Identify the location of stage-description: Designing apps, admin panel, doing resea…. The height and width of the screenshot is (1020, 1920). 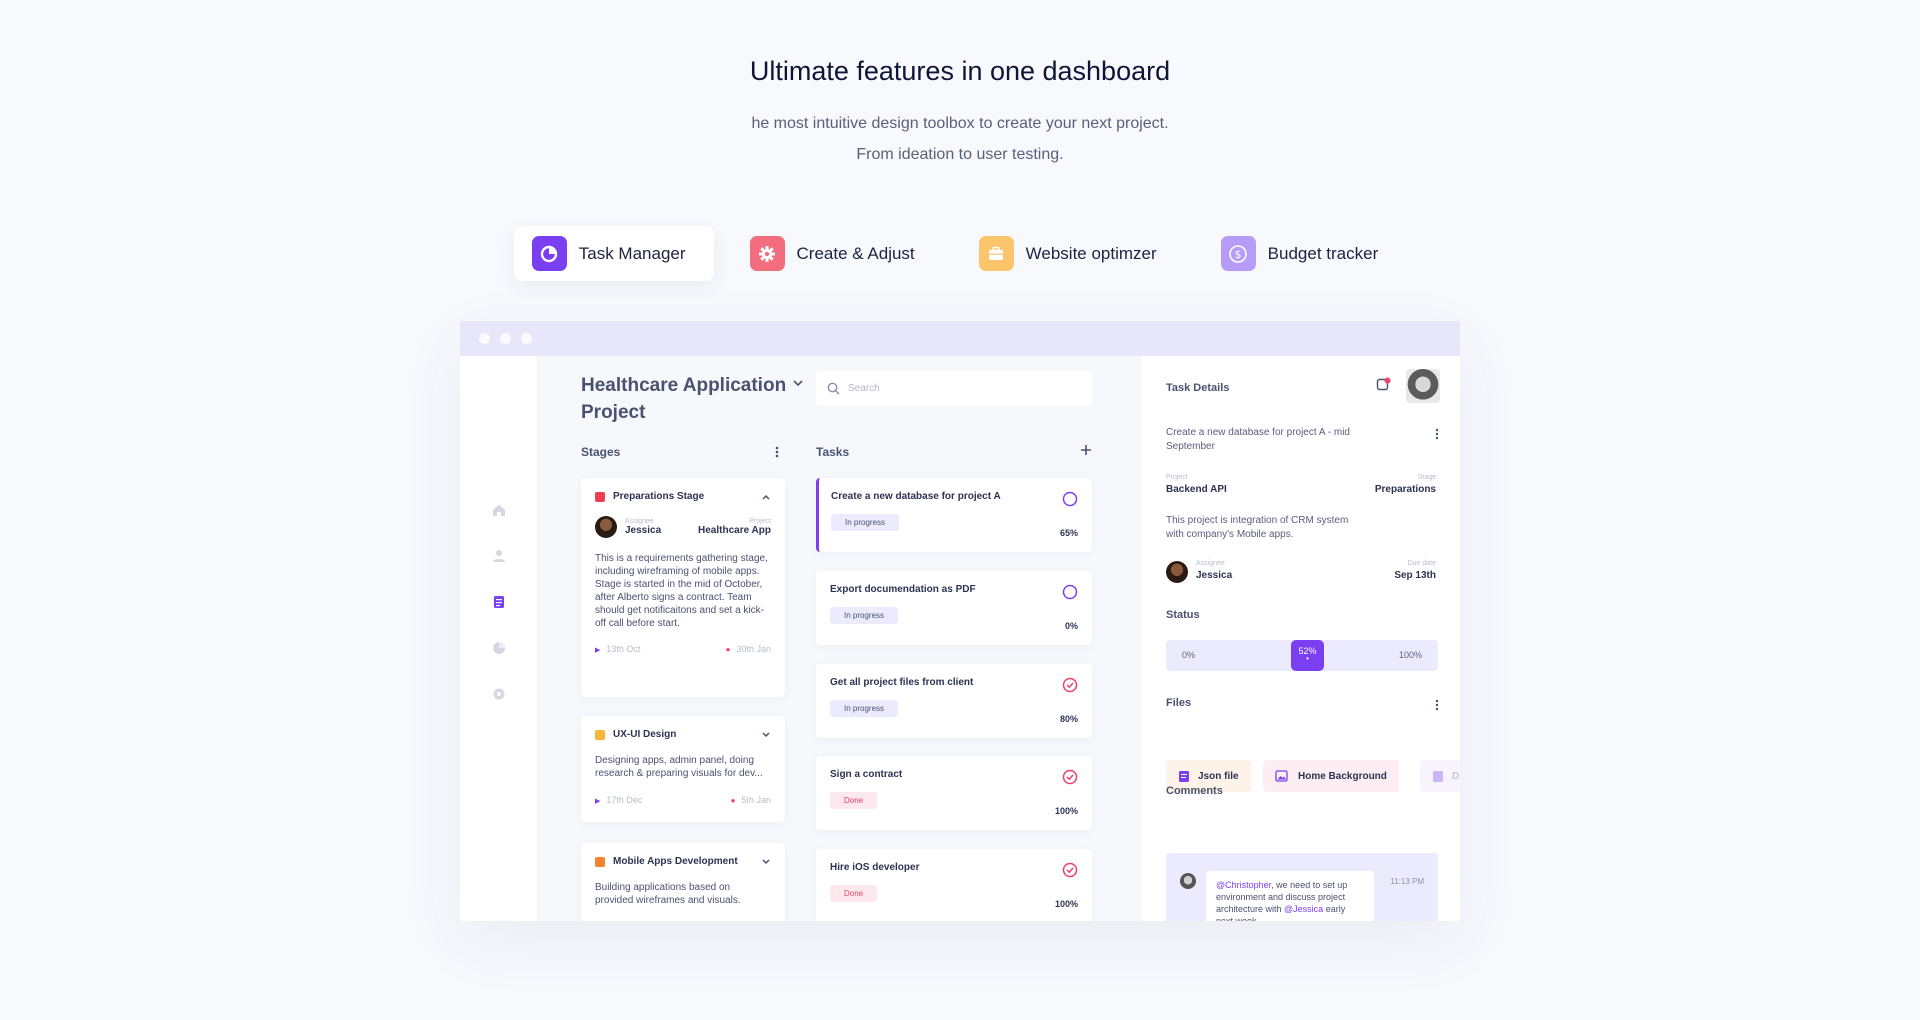
(679, 767).